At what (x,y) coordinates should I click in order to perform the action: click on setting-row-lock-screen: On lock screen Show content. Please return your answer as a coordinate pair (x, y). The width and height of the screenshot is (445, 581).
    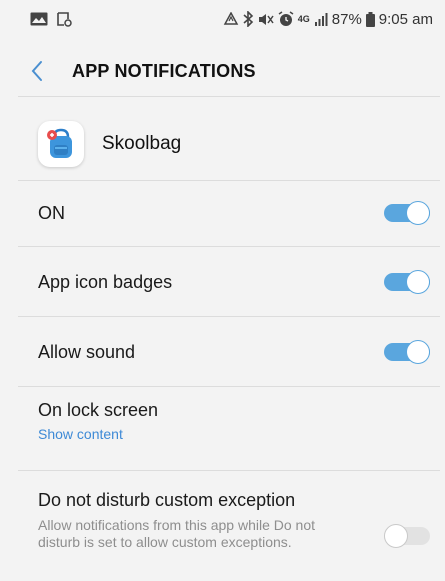
    Looking at the image, I should click on (229, 429).